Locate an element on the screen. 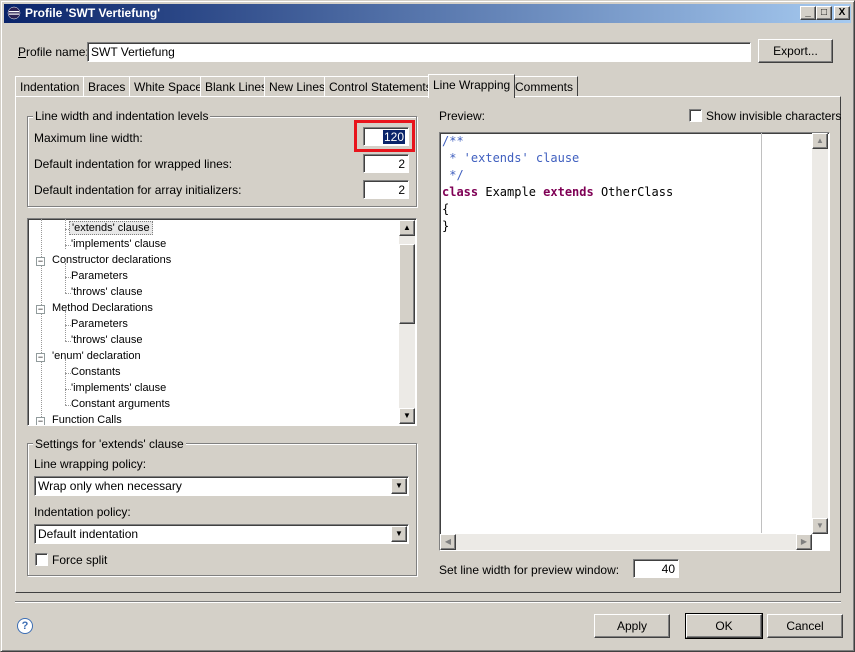 Image resolution: width=855 pixels, height=652 pixels. close-button: X is located at coordinates (842, 13).